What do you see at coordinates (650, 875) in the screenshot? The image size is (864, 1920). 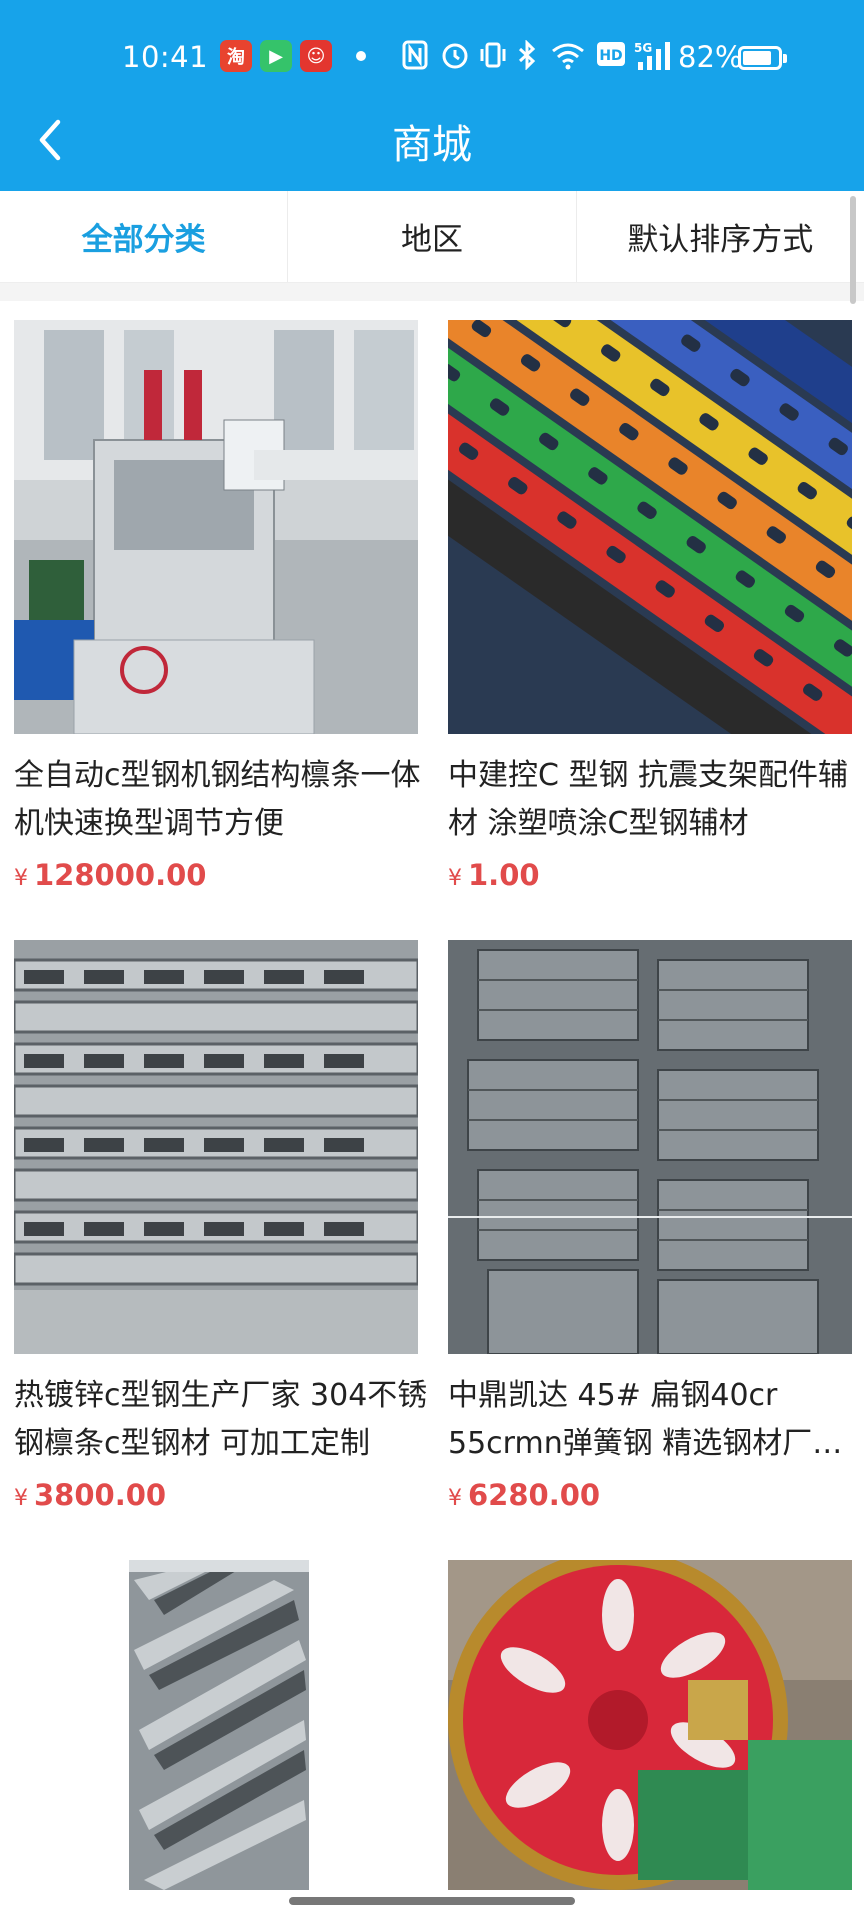 I see `product-price: ¥1.00` at bounding box center [650, 875].